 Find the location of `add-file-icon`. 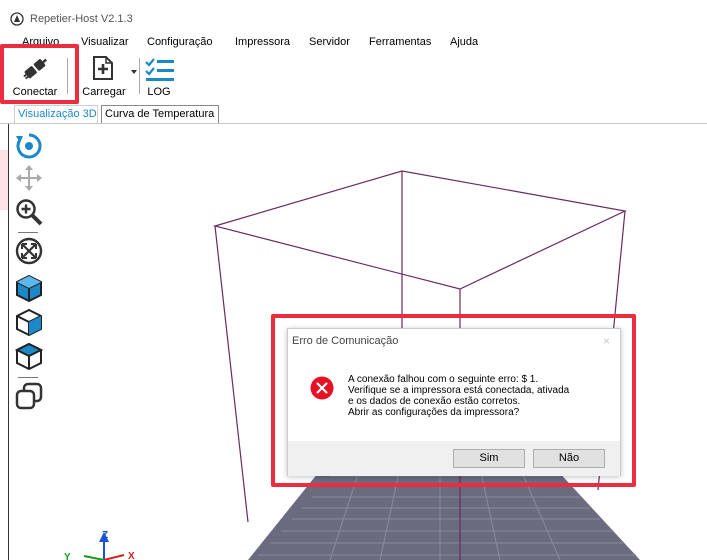

add-file-icon is located at coordinates (103, 68).